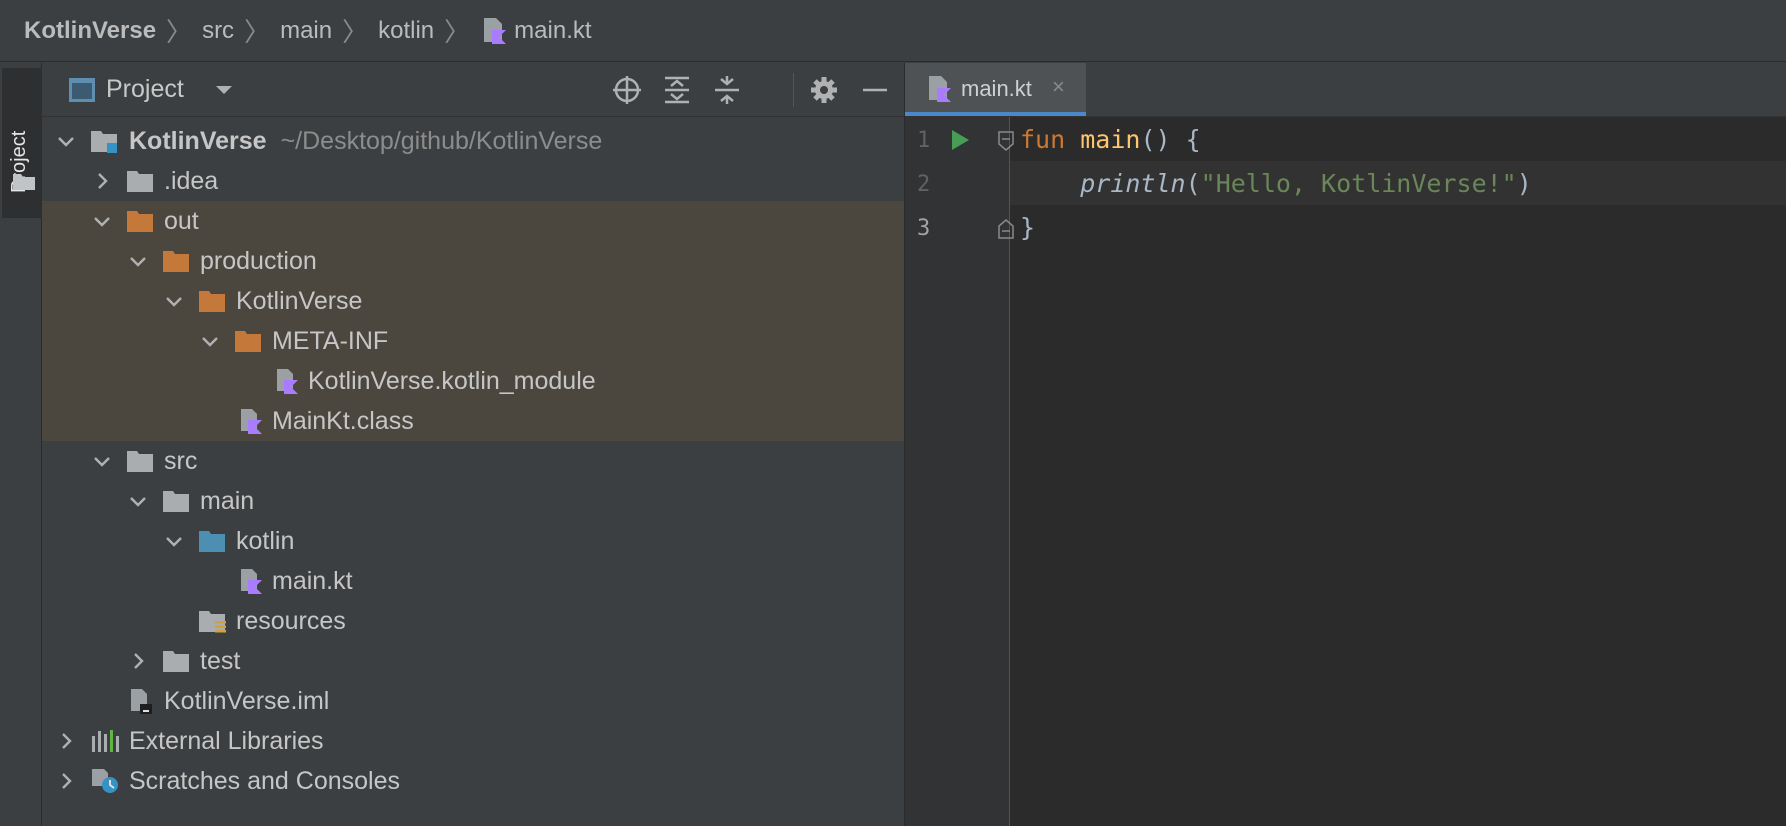 This screenshot has width=1786, height=826. What do you see at coordinates (22, 143) in the screenshot?
I see `project-tool-window-button: Project` at bounding box center [22, 143].